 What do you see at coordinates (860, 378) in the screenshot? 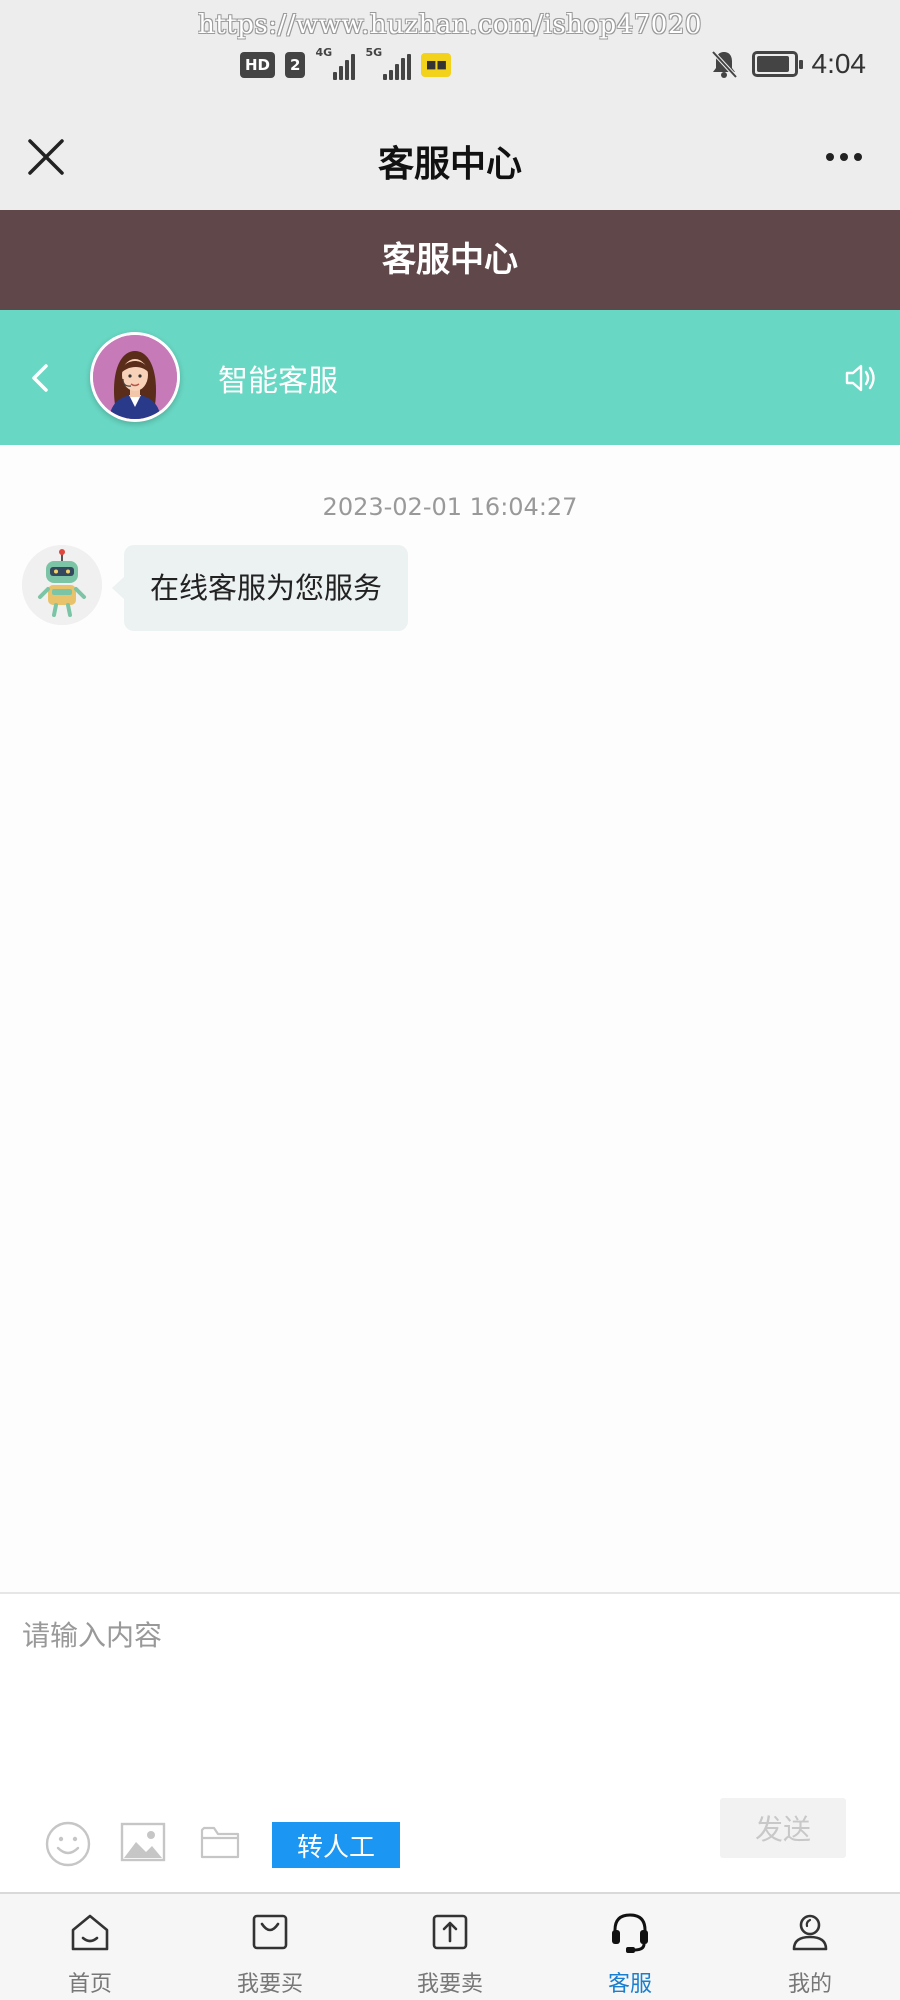
I see `speaker-icon` at bounding box center [860, 378].